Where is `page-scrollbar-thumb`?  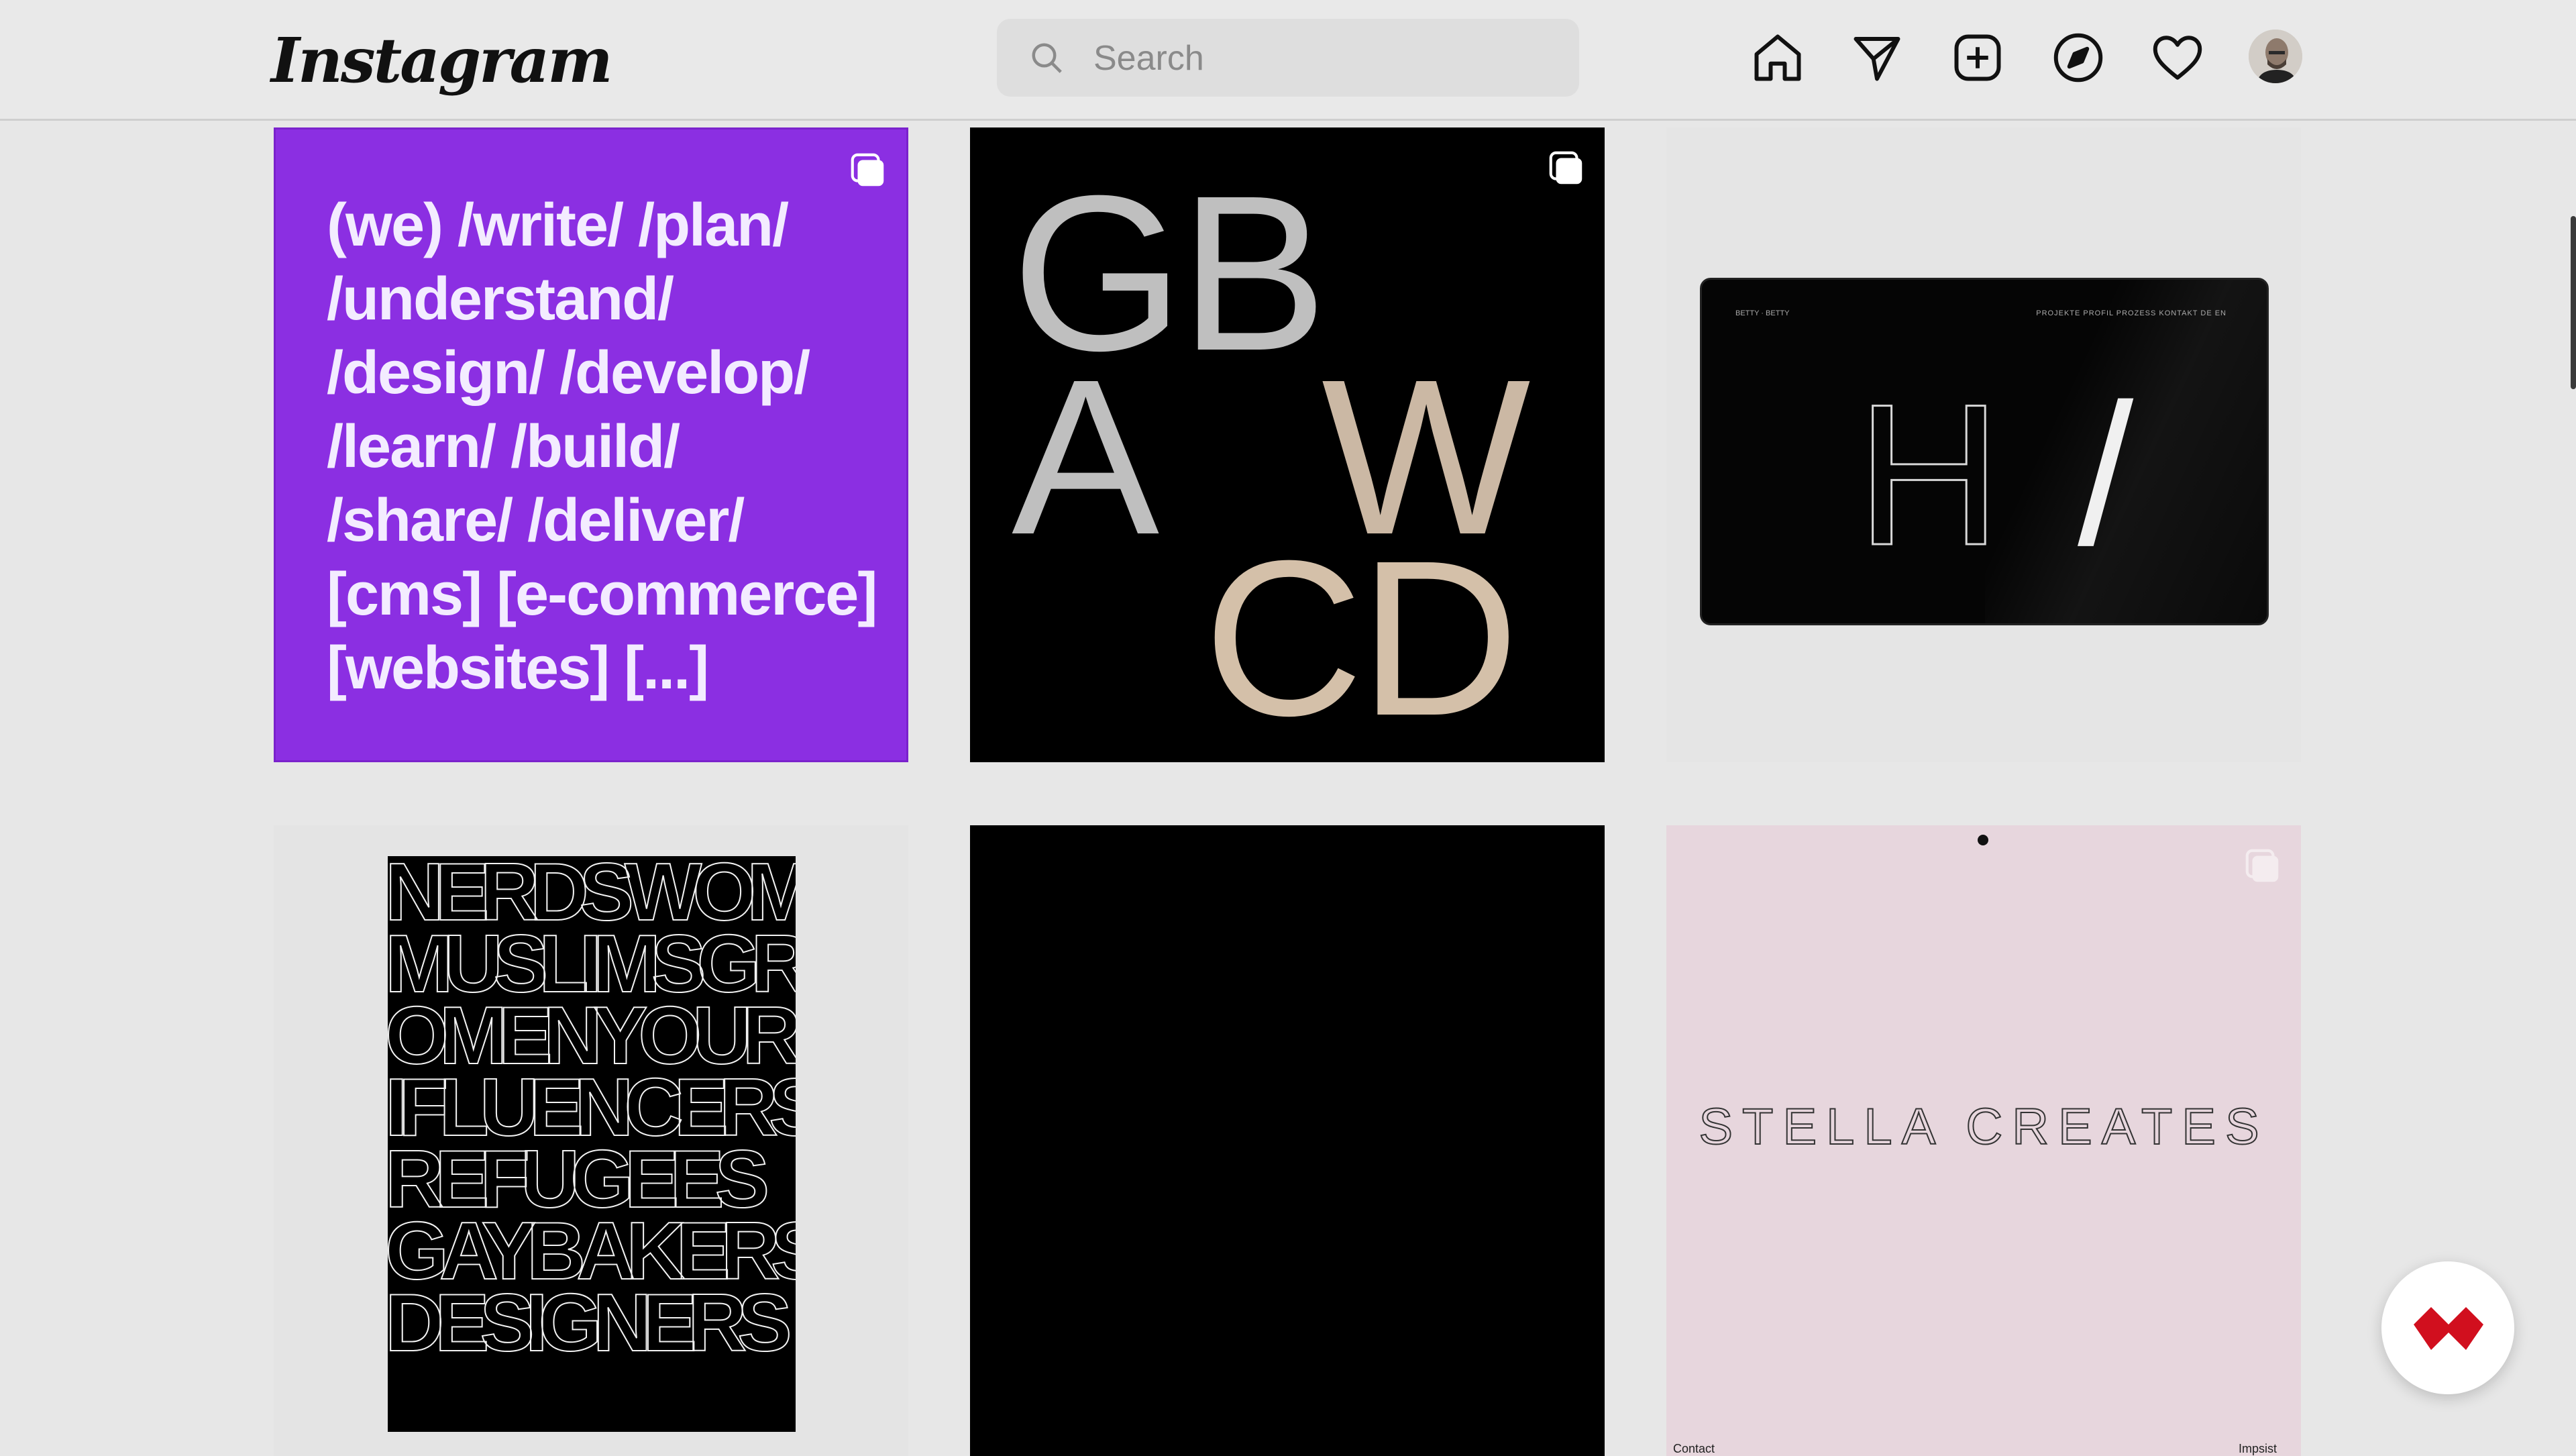 page-scrollbar-thumb is located at coordinates (2573, 303).